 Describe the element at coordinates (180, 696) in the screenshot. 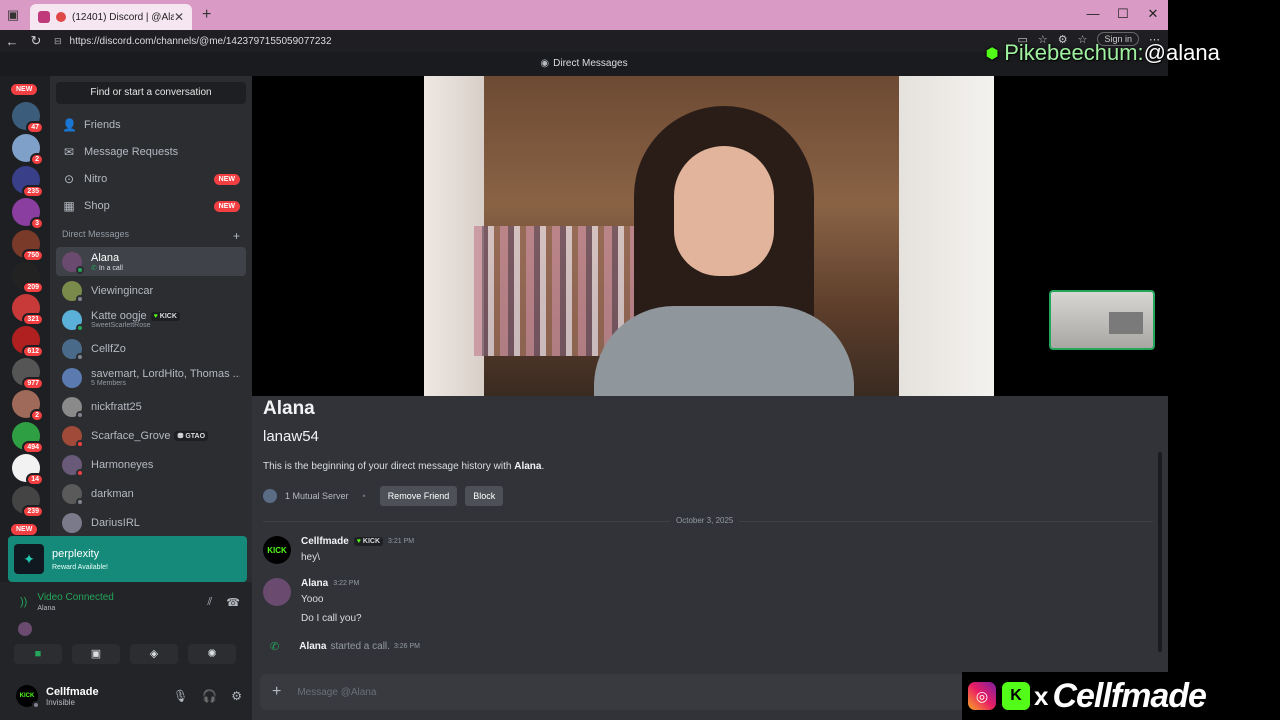

I see `microphone-icon: 🎙` at that location.